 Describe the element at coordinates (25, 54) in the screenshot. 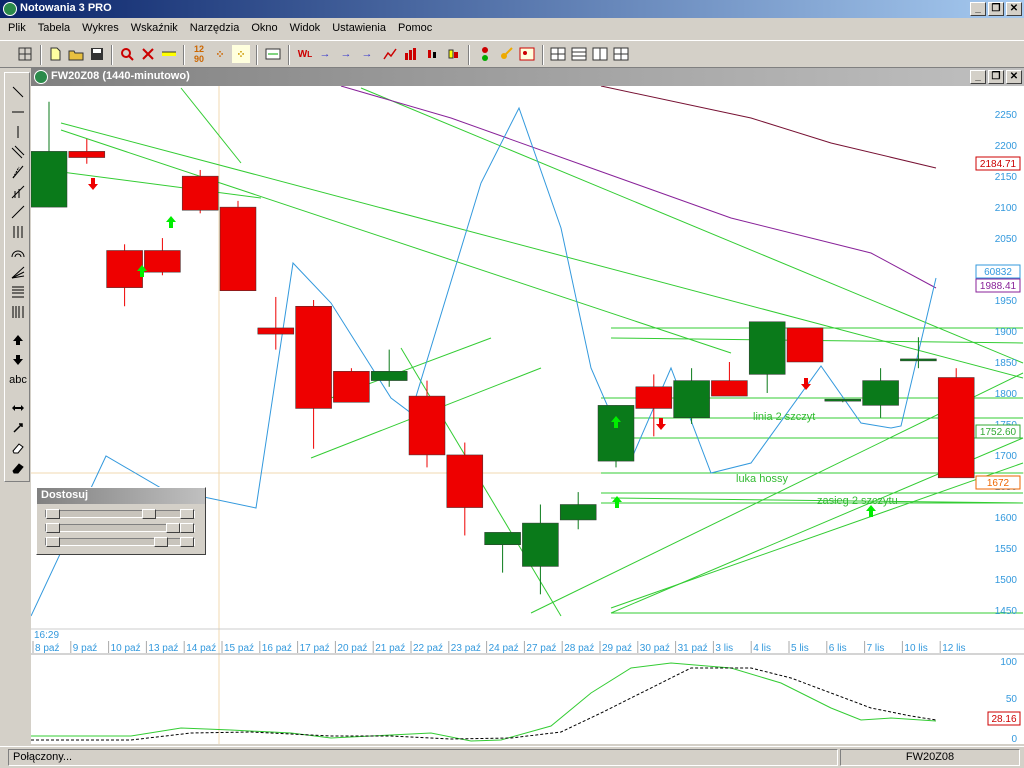

I see `grid-icon` at that location.